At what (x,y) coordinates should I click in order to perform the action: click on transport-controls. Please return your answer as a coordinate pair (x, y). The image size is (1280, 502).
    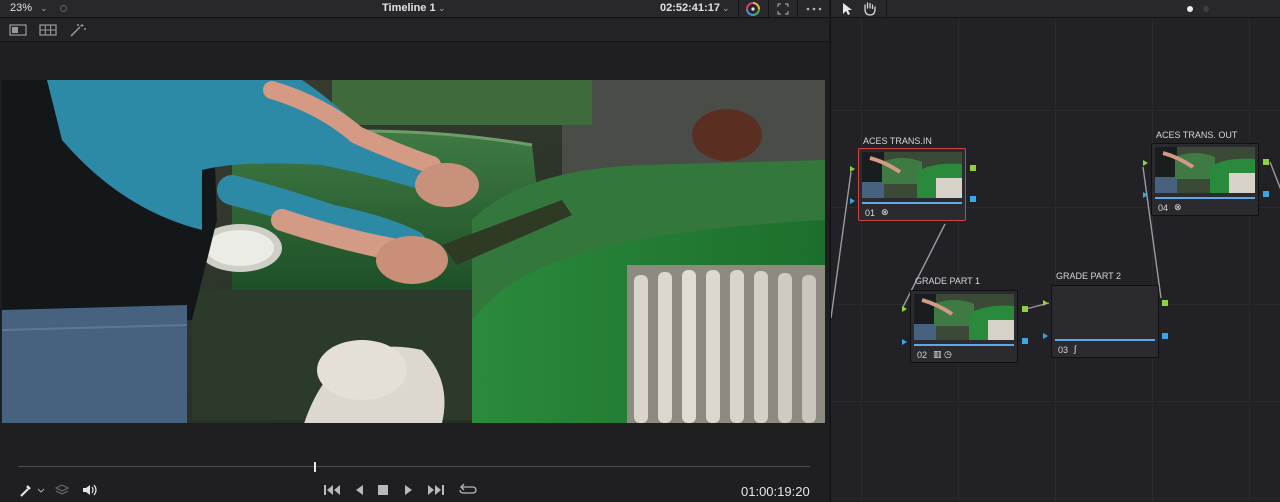
    Looking at the image, I should click on (414, 490).